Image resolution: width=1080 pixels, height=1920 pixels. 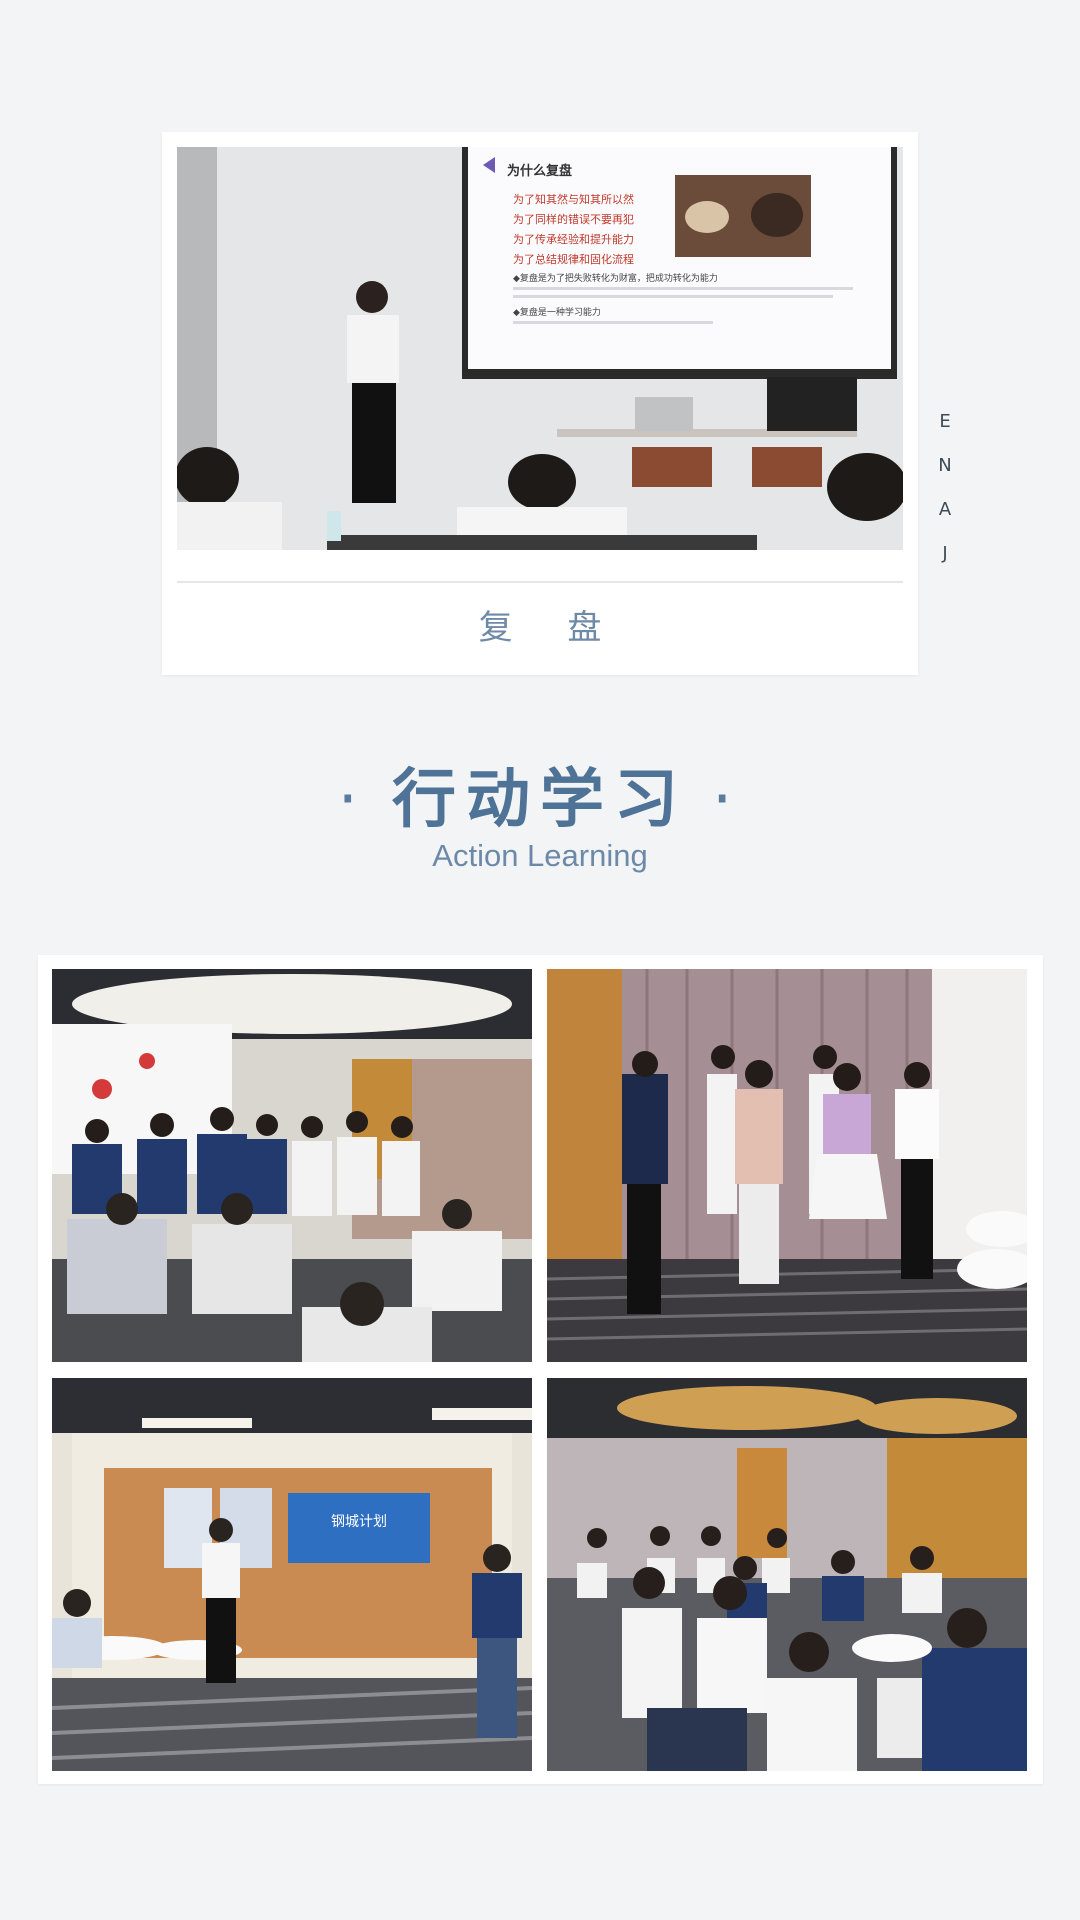 What do you see at coordinates (615, 278) in the screenshot?
I see `slide-point: ◆复盘是为了把失败转化为财富，把成功转化为能力` at bounding box center [615, 278].